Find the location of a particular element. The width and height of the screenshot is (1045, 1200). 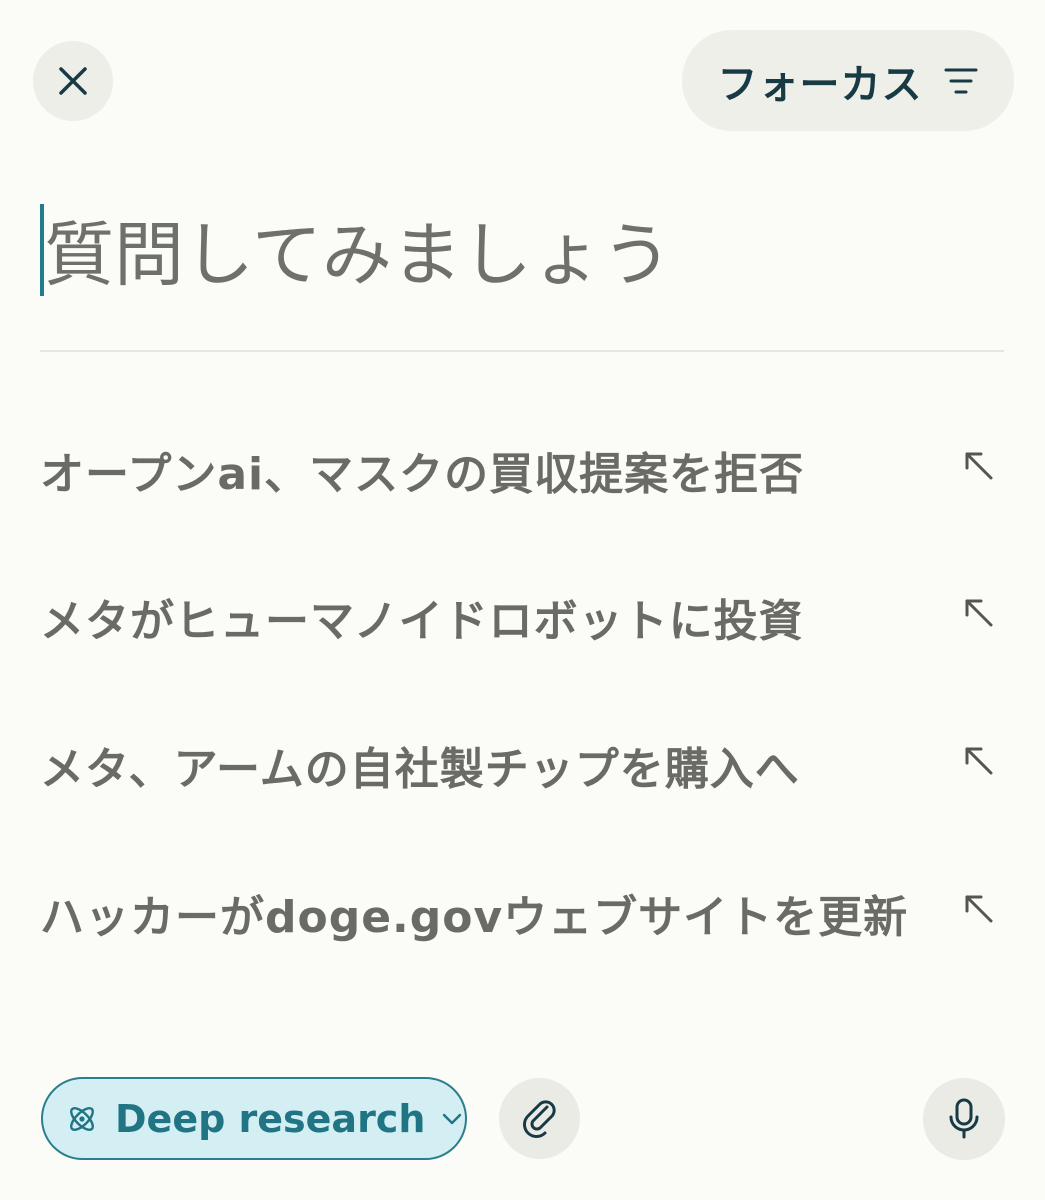

close-button is located at coordinates (73, 81).